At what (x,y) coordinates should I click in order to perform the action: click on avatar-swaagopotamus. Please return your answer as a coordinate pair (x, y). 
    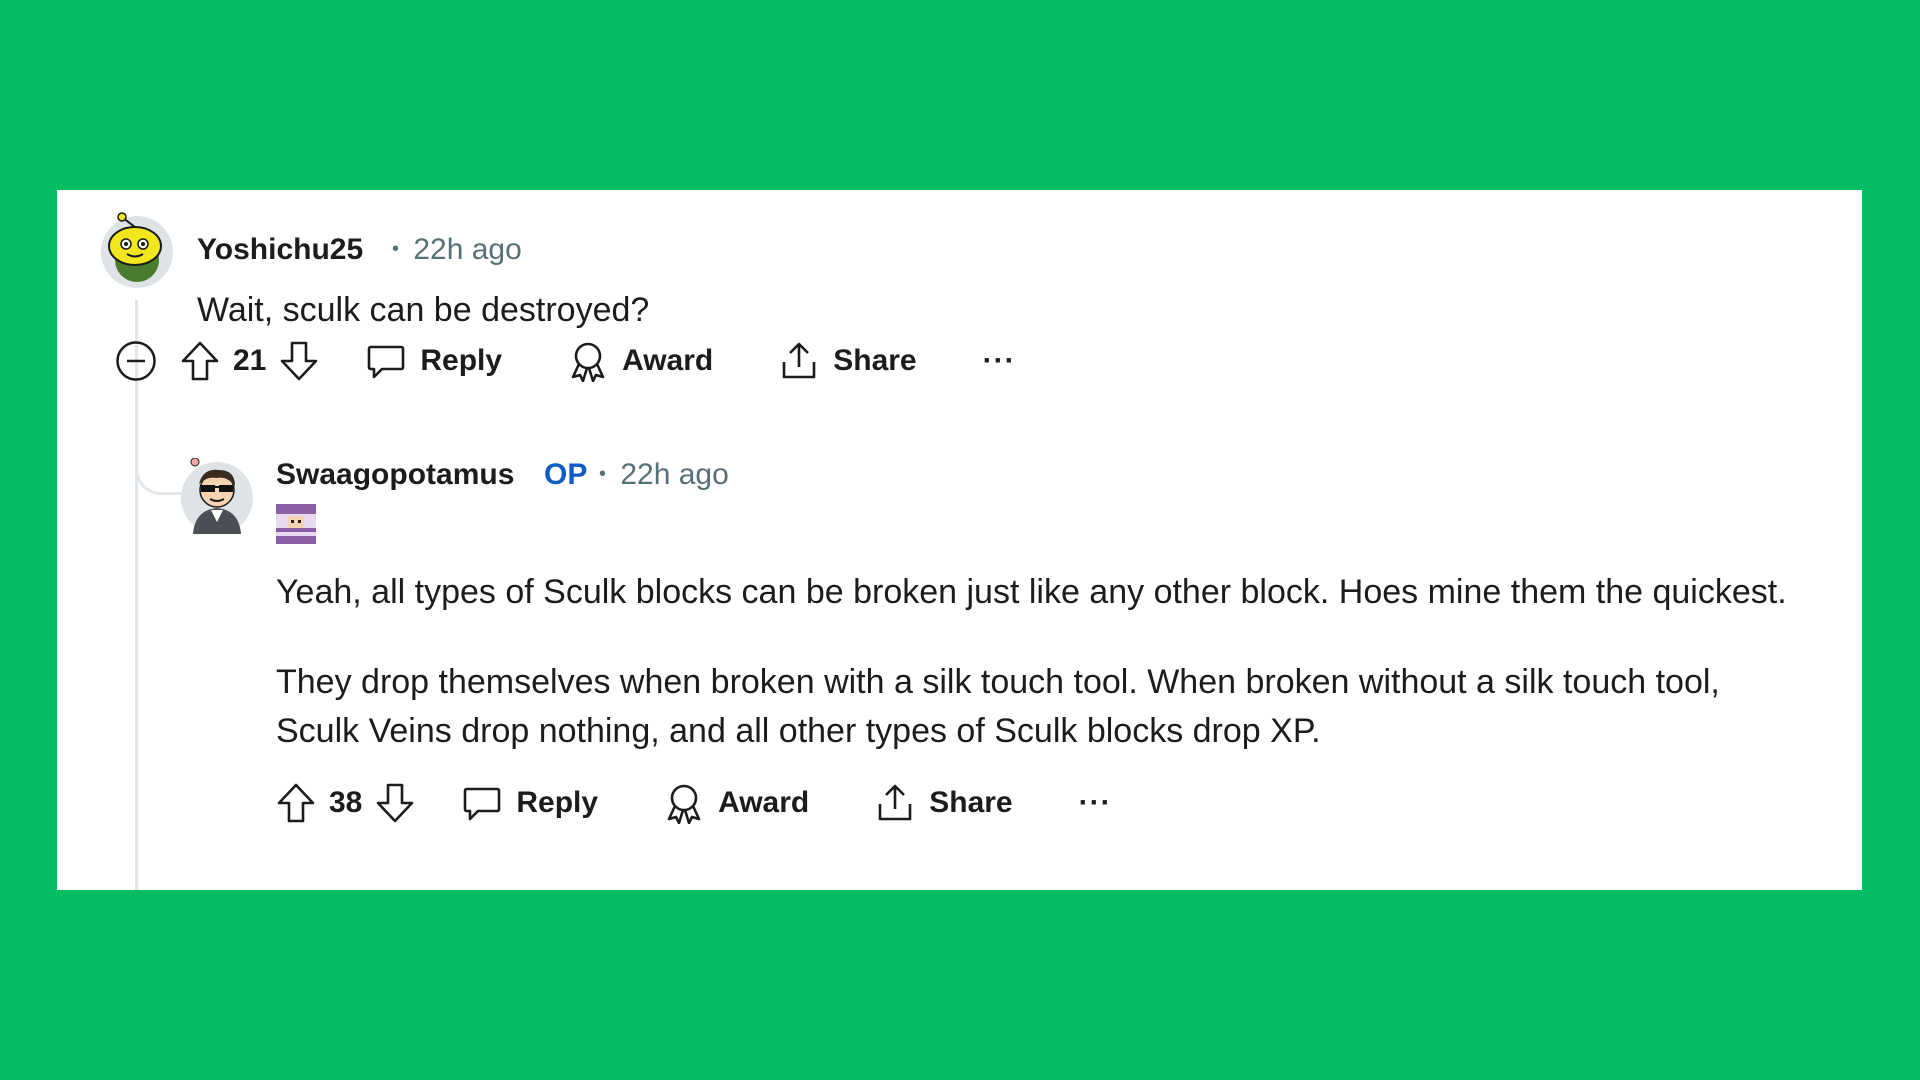
    Looking at the image, I should click on (217, 496).